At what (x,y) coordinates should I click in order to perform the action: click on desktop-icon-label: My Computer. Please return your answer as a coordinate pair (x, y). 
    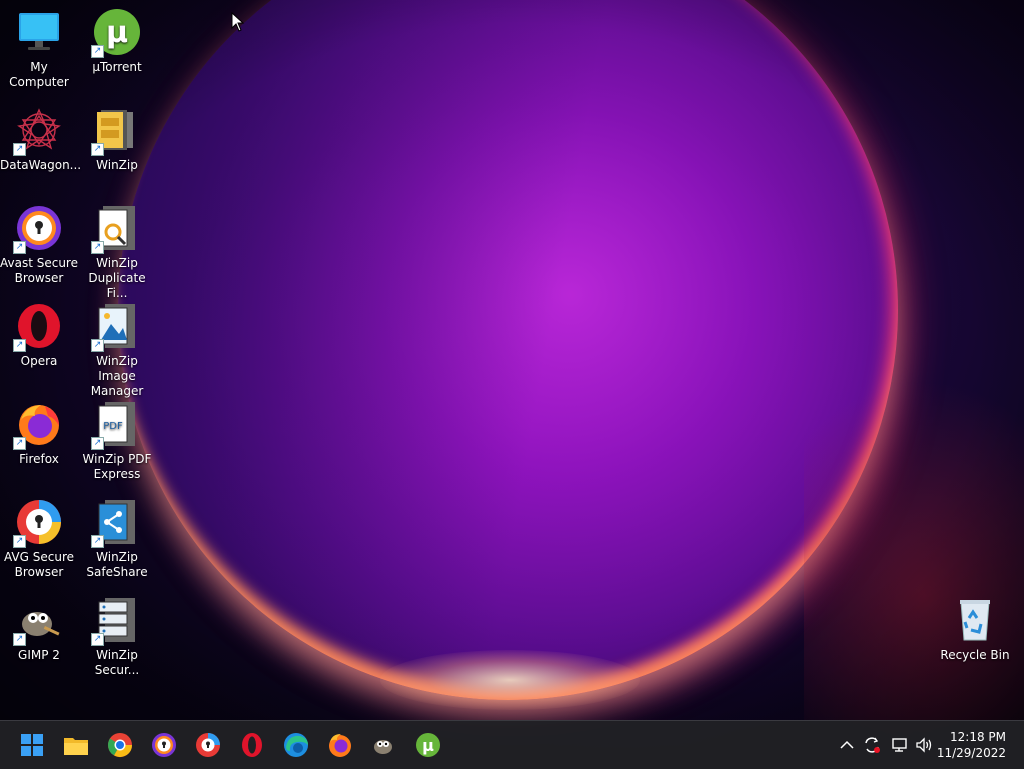
    Looking at the image, I should click on (39, 74).